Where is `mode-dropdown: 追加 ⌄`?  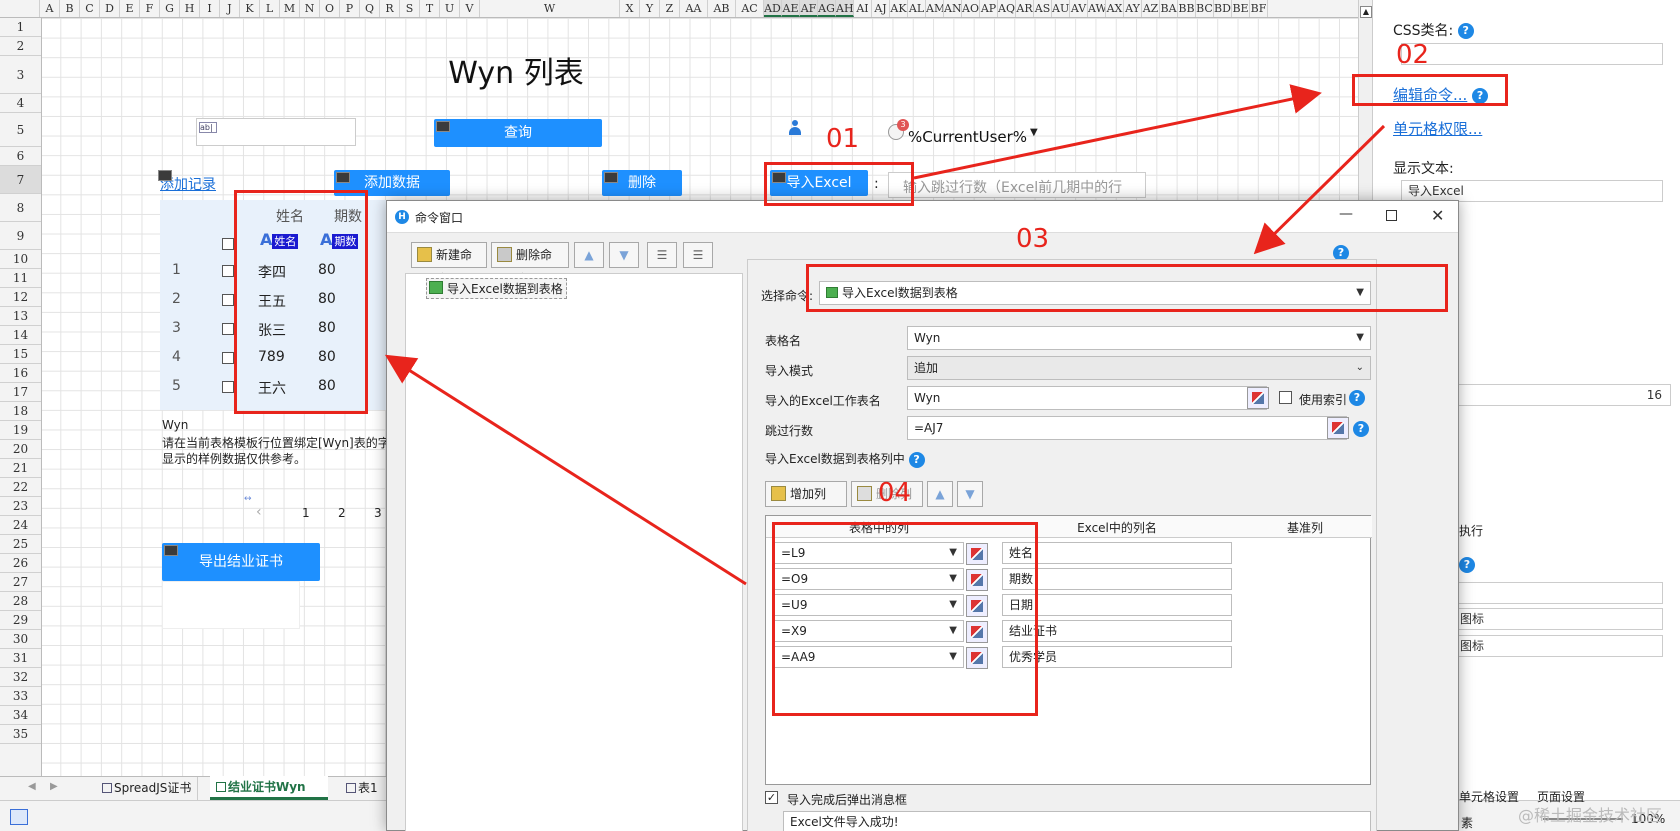
mode-dropdown: 追加 ⌄ is located at coordinates (1139, 368).